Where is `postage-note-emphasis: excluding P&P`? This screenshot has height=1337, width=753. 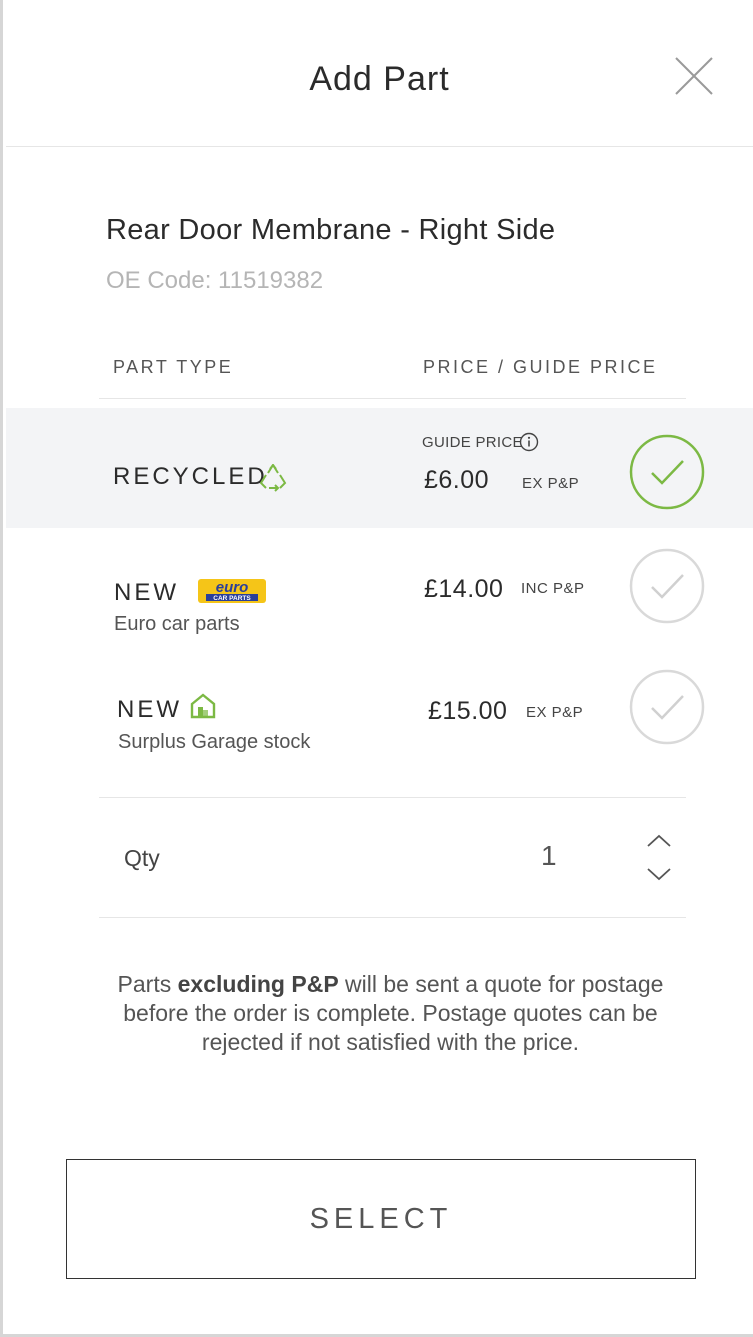 postage-note-emphasis: excluding P&P is located at coordinates (258, 984).